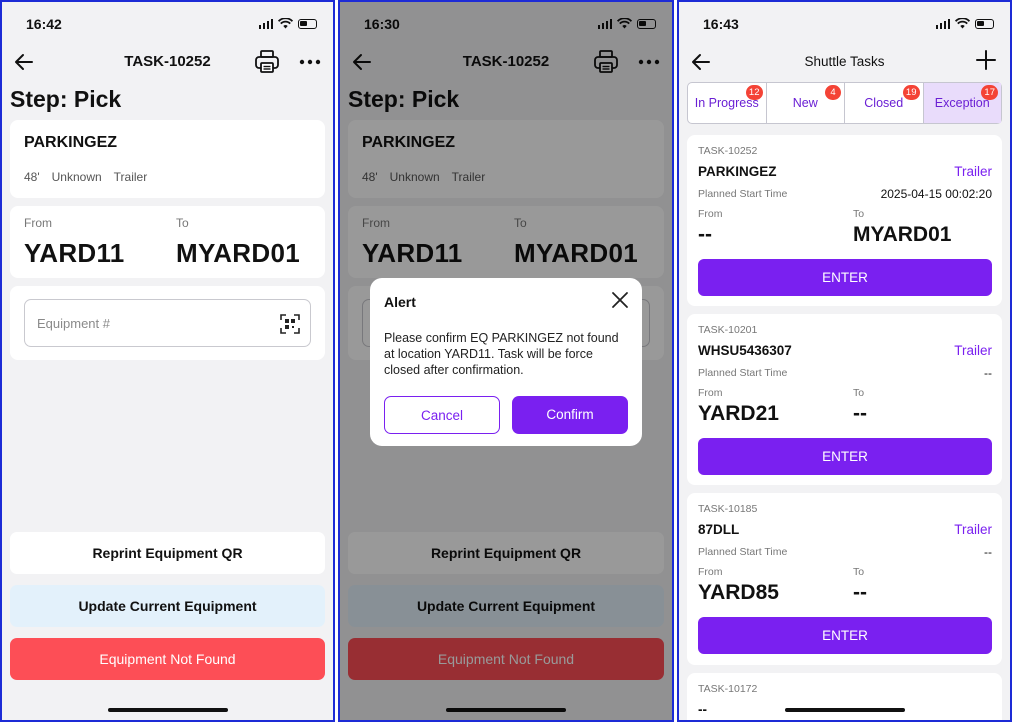  Describe the element at coordinates (738, 592) in the screenshot. I see `from-value: YARD85` at that location.